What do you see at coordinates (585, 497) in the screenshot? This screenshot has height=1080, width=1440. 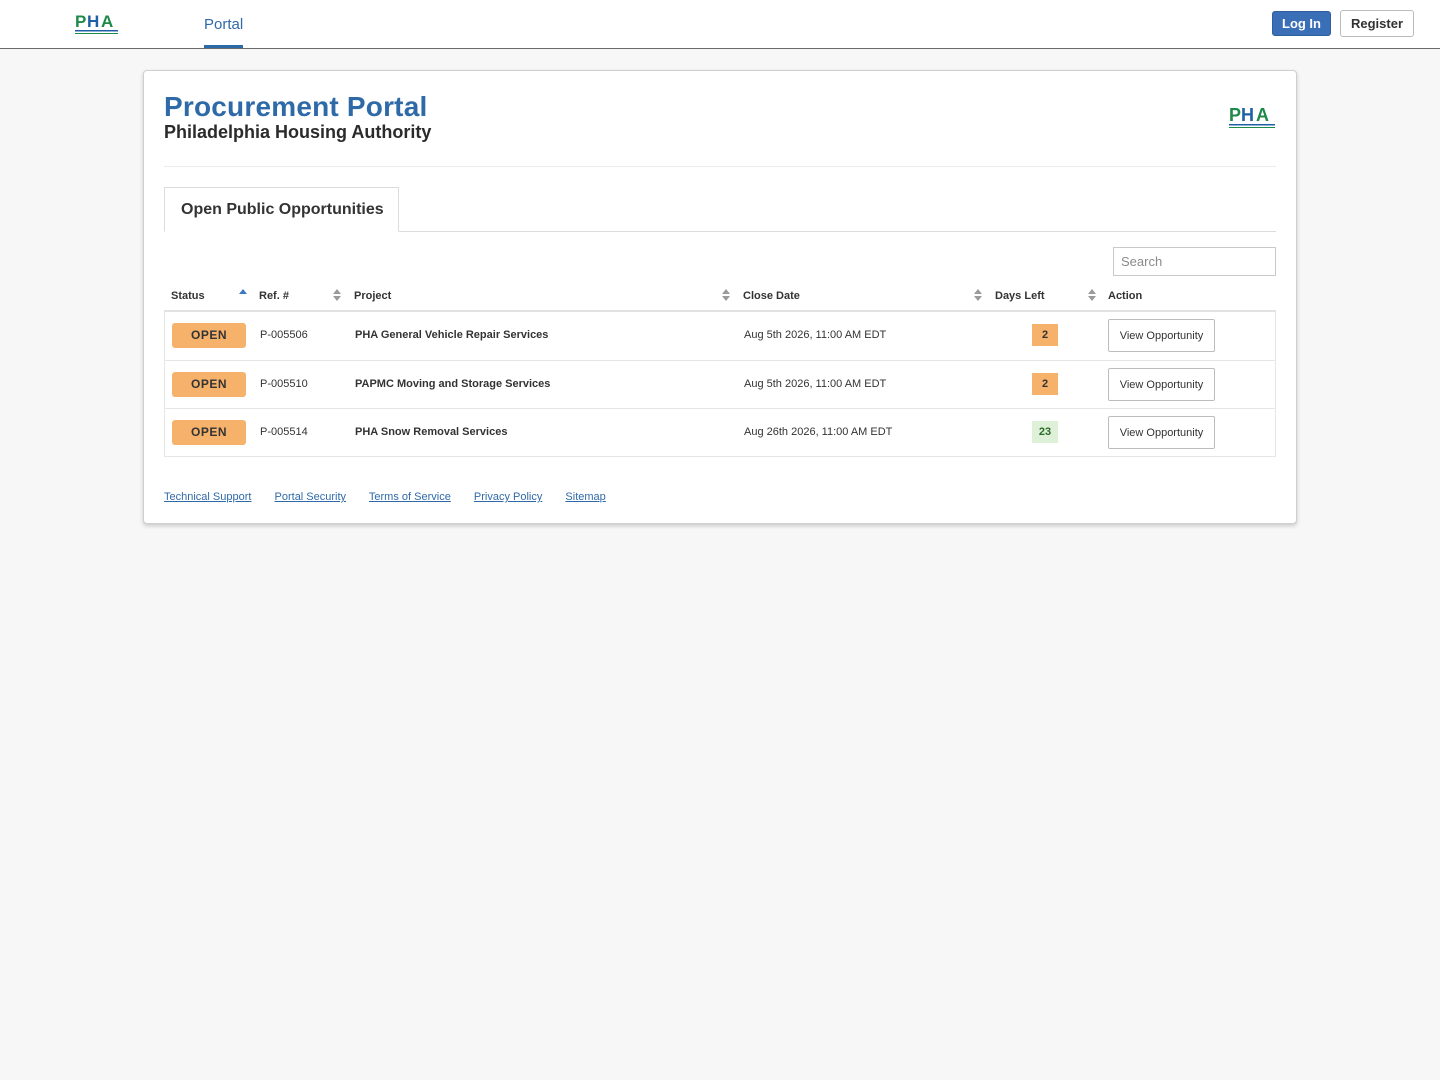 I see `footer-link-sitemap: Sitemap` at bounding box center [585, 497].